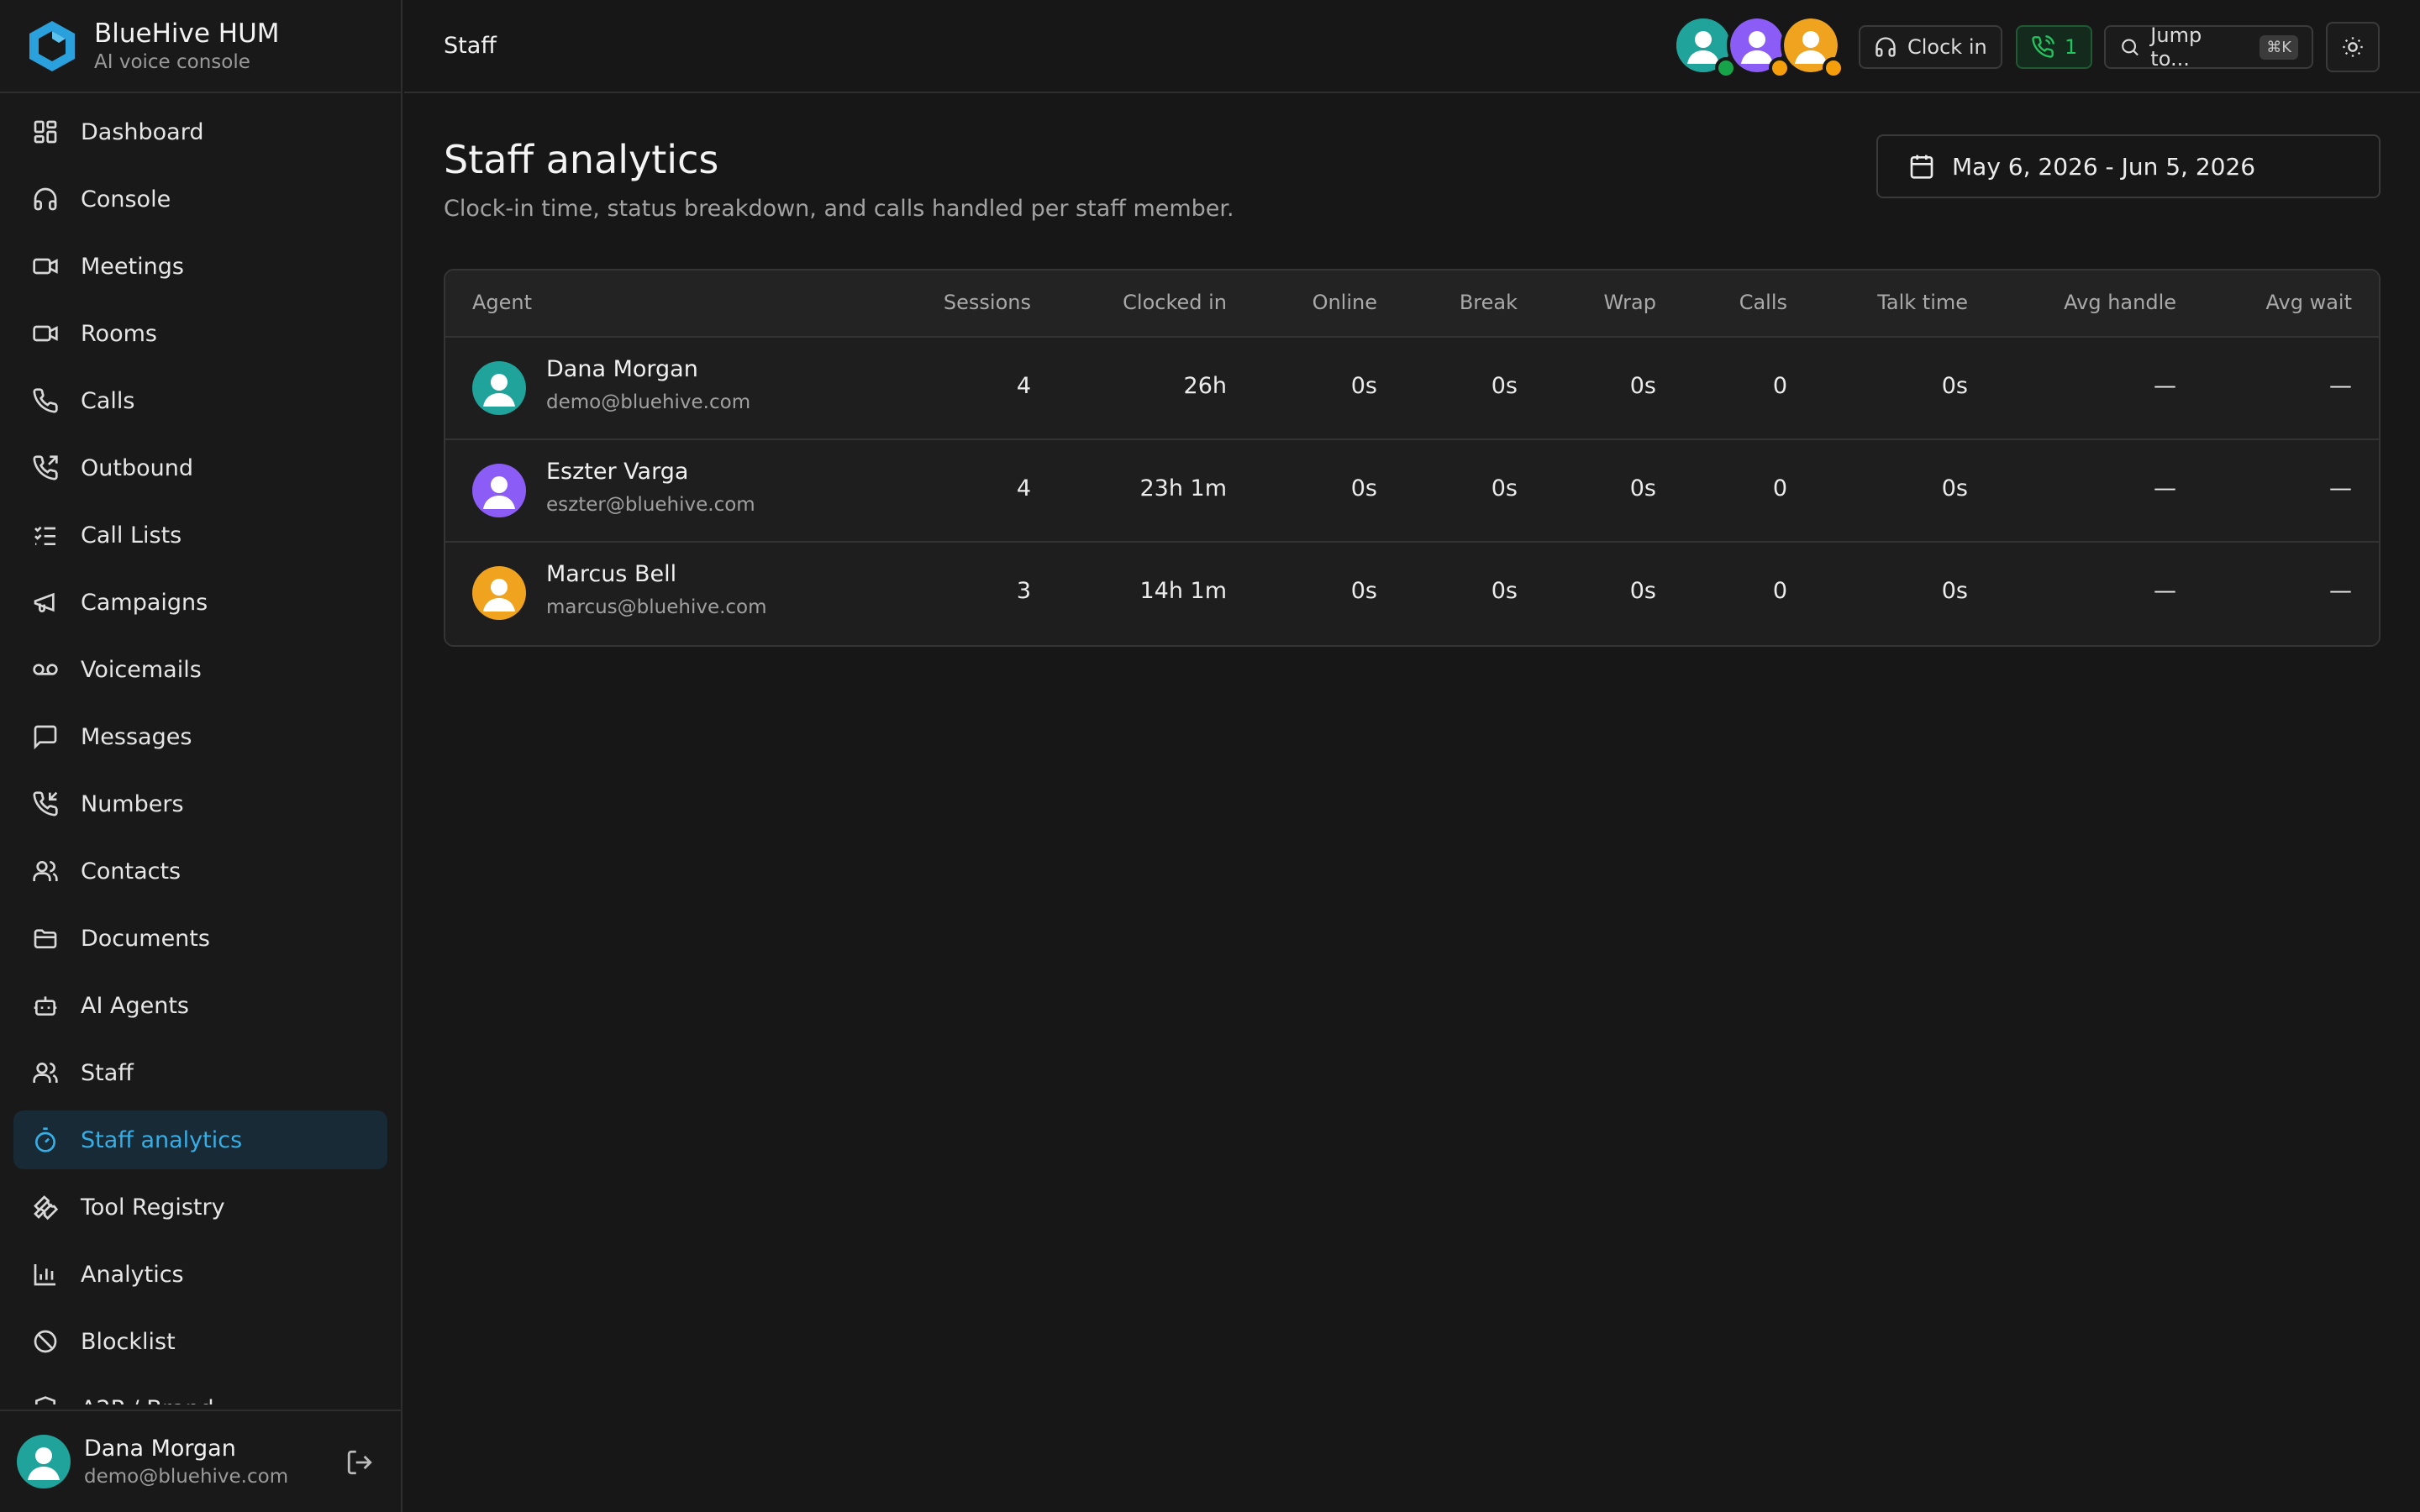 This screenshot has height=1512, width=2420. What do you see at coordinates (200, 602) in the screenshot?
I see `sidebar-item-campaigns: Campaigns` at bounding box center [200, 602].